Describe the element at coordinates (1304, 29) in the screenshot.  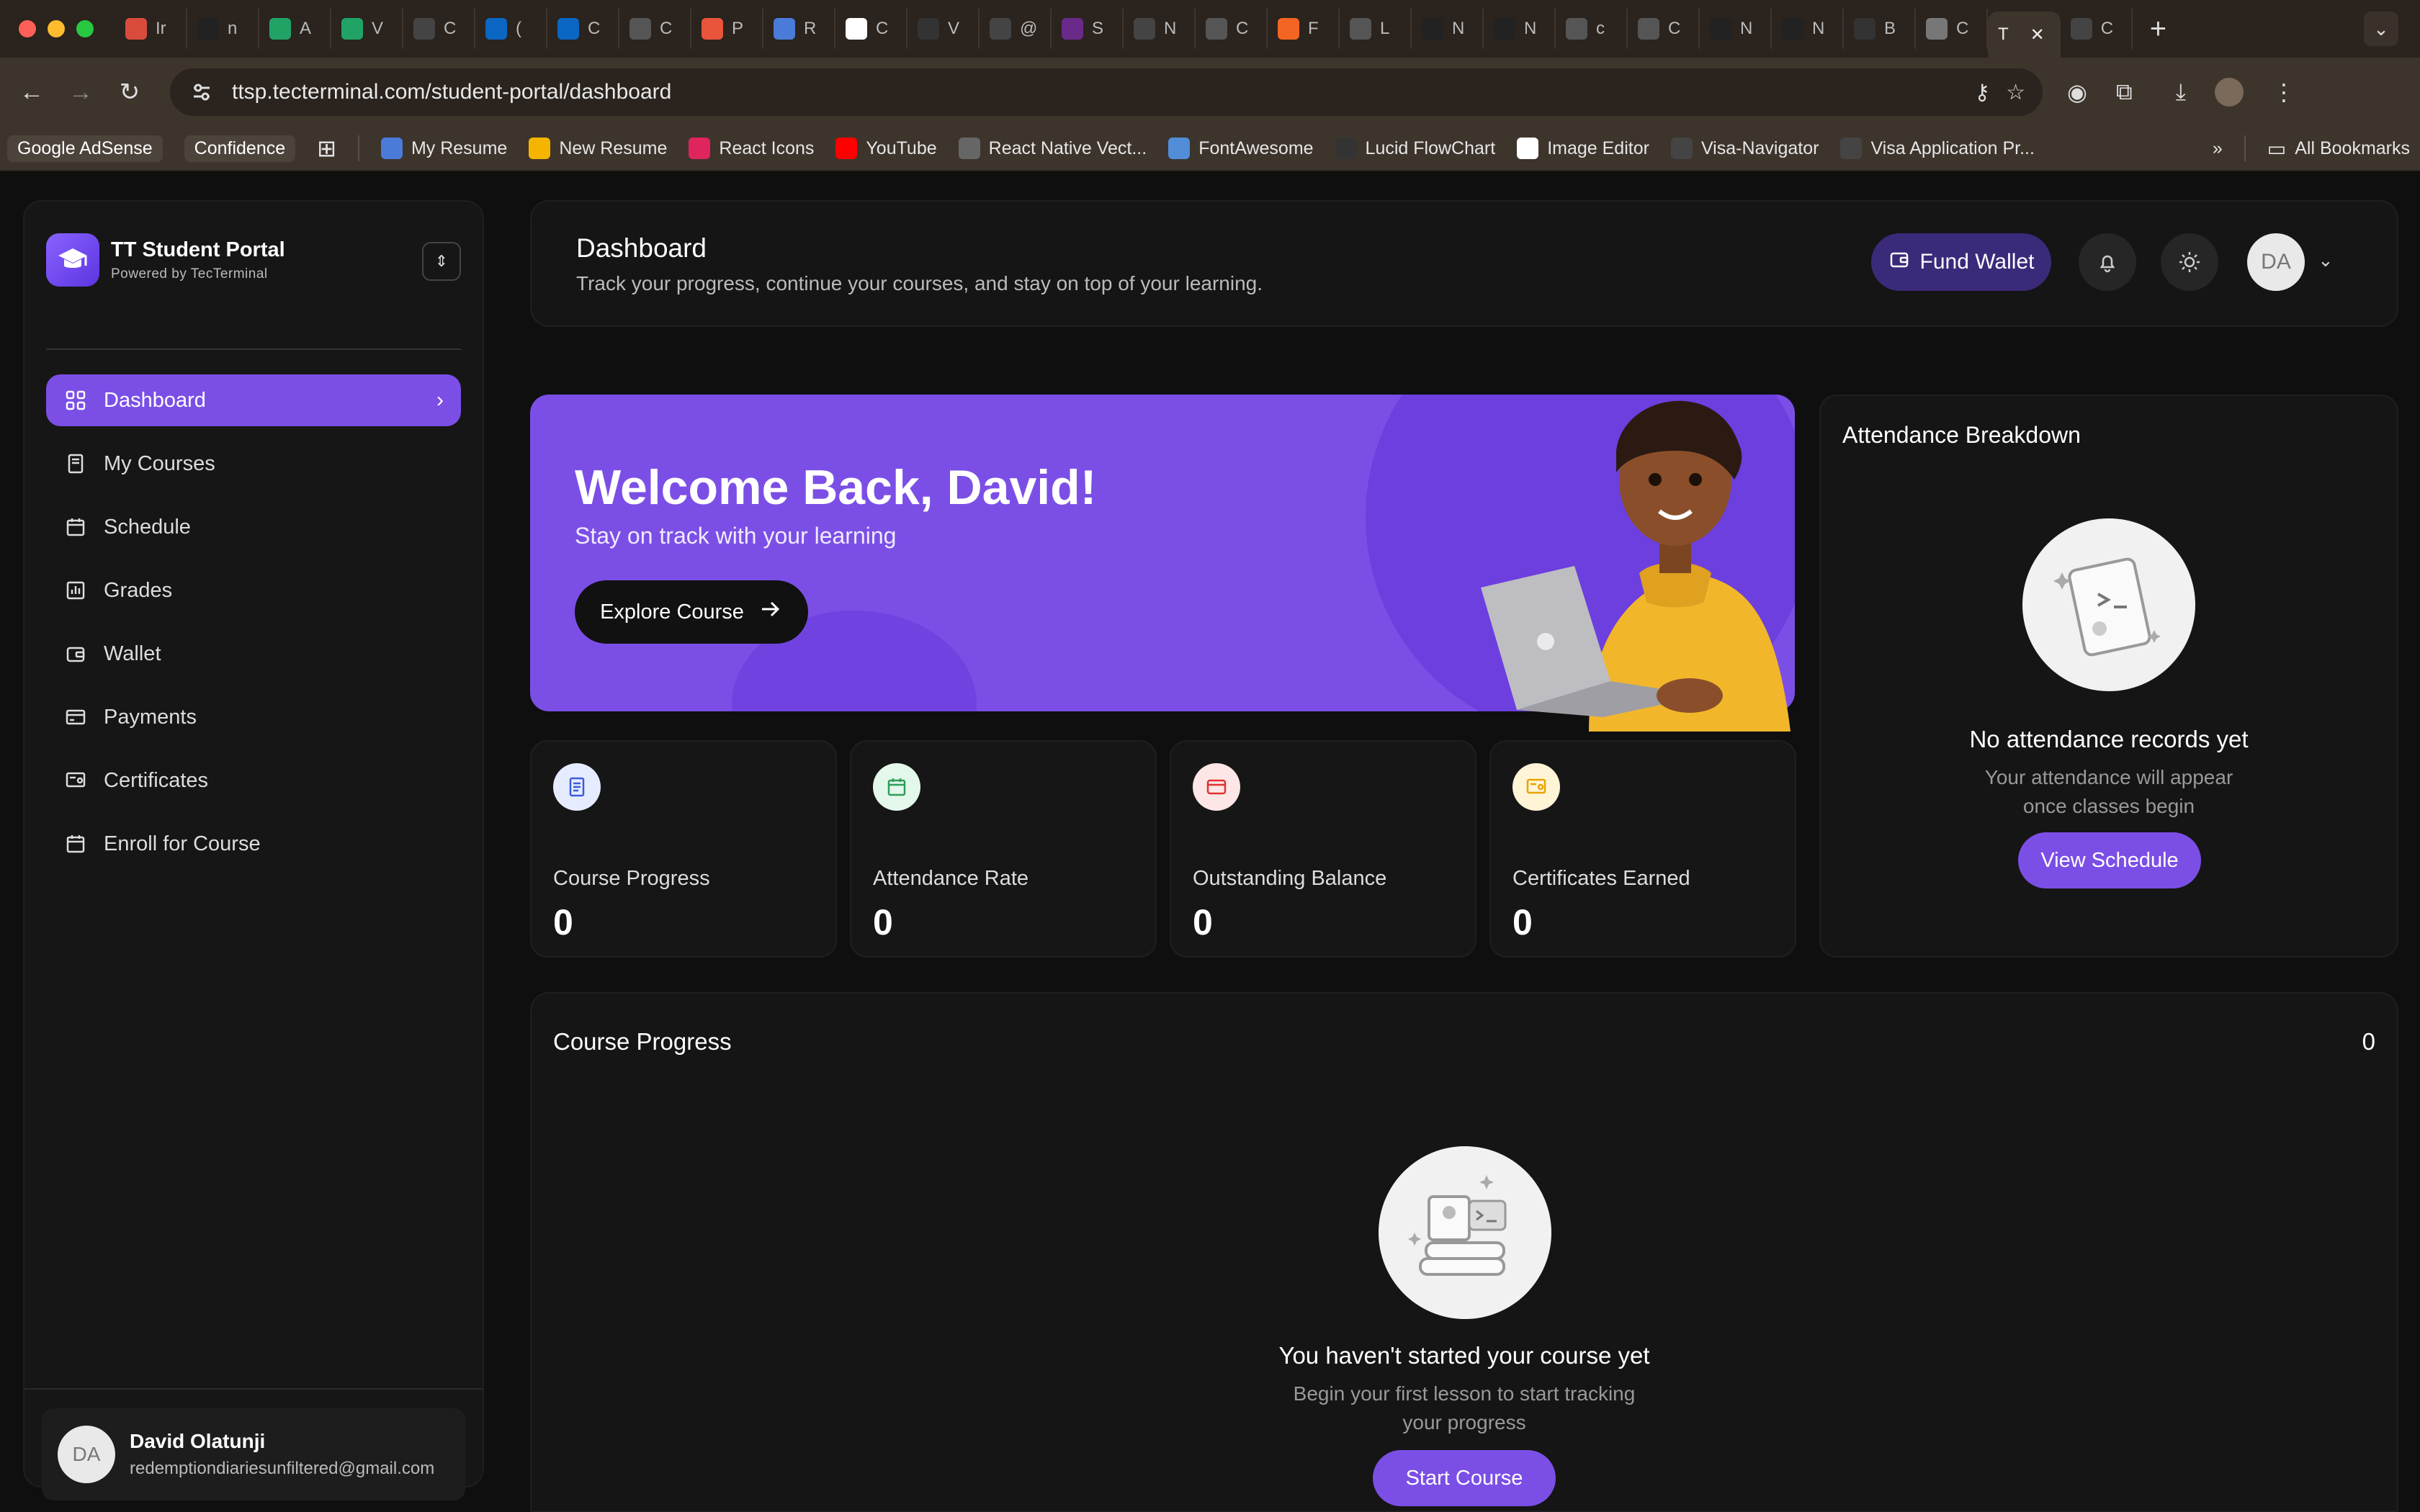
I see `browser-tab: F` at that location.